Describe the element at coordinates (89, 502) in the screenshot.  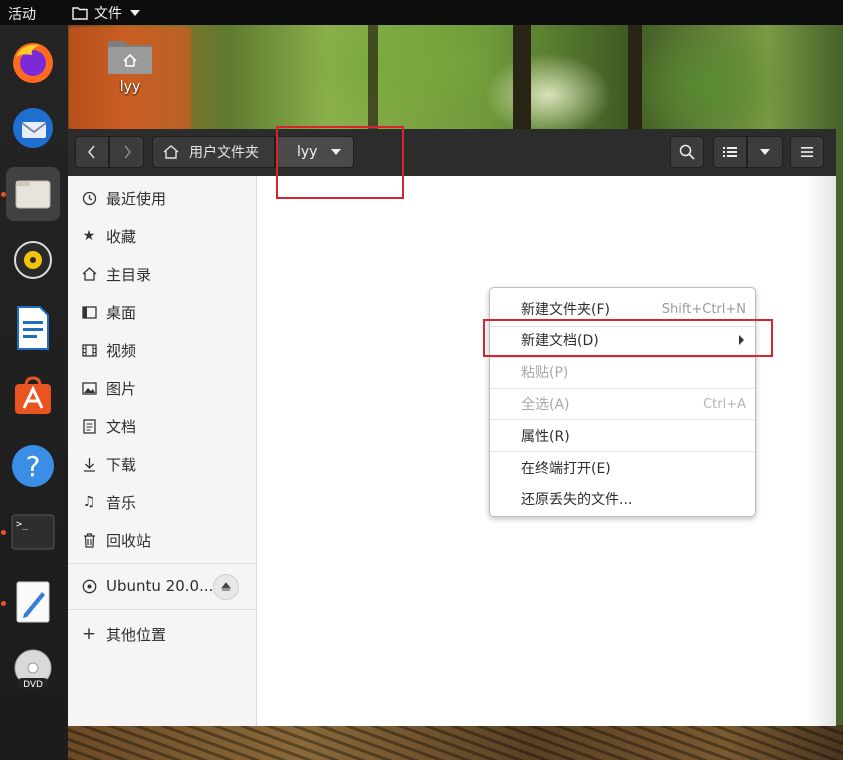
I see `music-icon: ♫` at that location.